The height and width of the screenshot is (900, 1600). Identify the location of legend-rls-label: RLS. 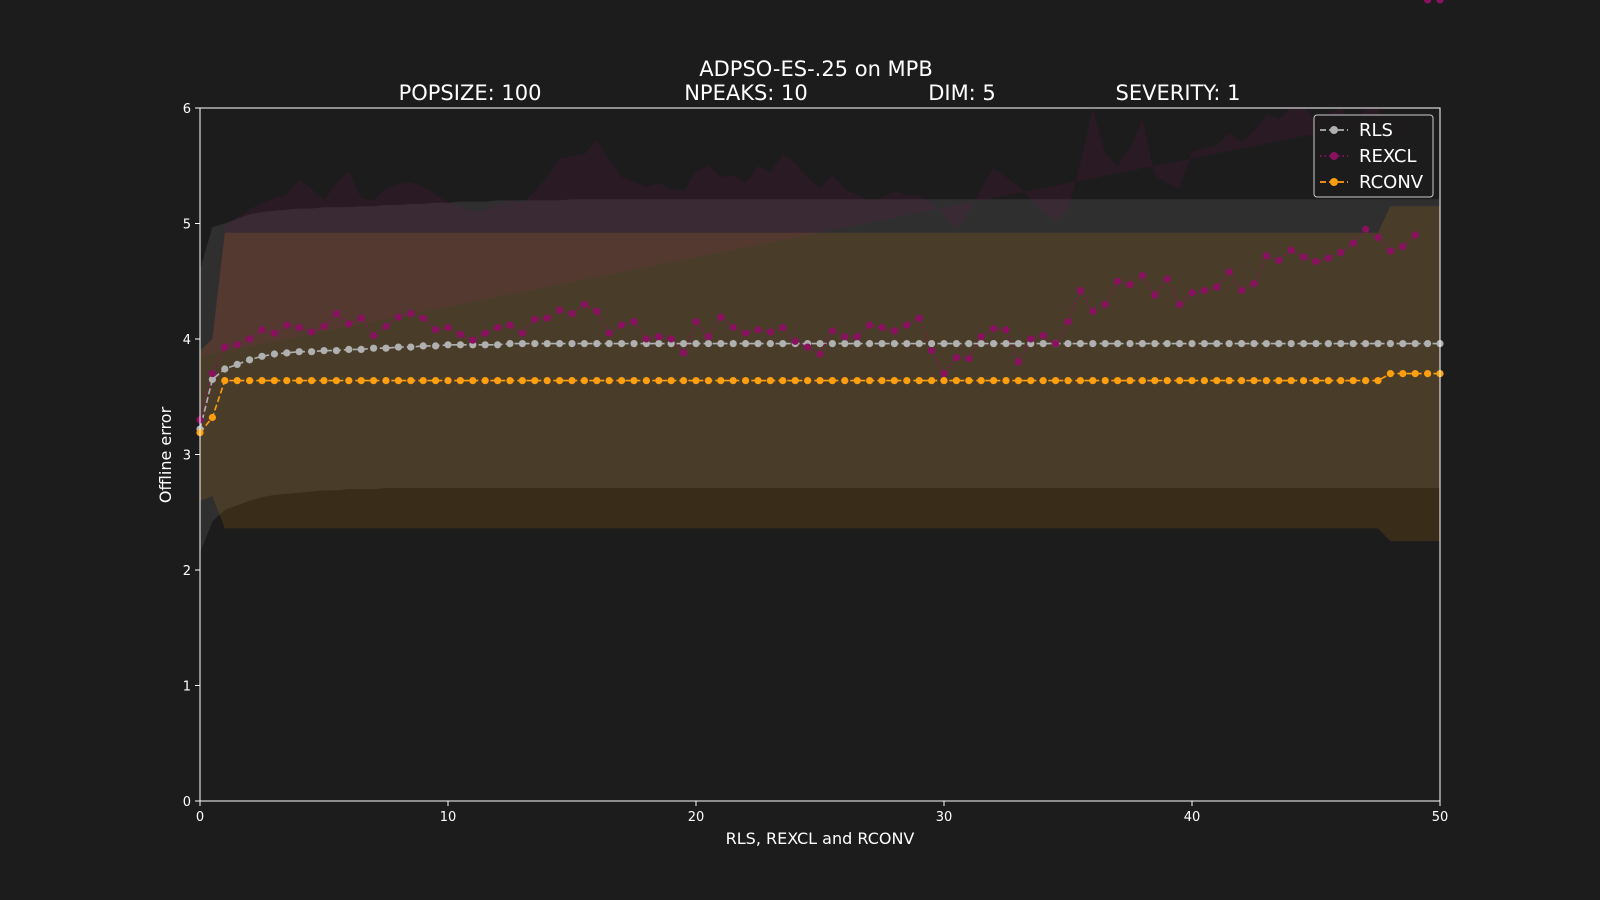
(1376, 130).